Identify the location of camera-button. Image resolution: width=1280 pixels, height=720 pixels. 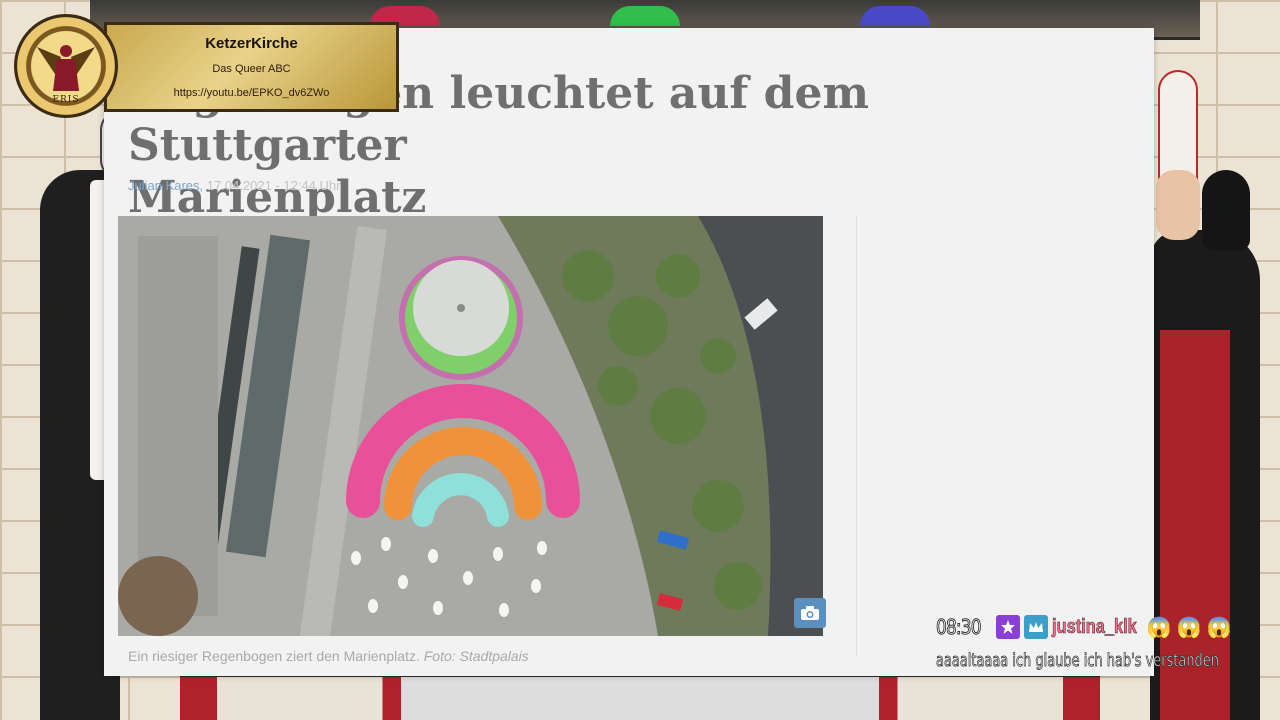
(810, 613).